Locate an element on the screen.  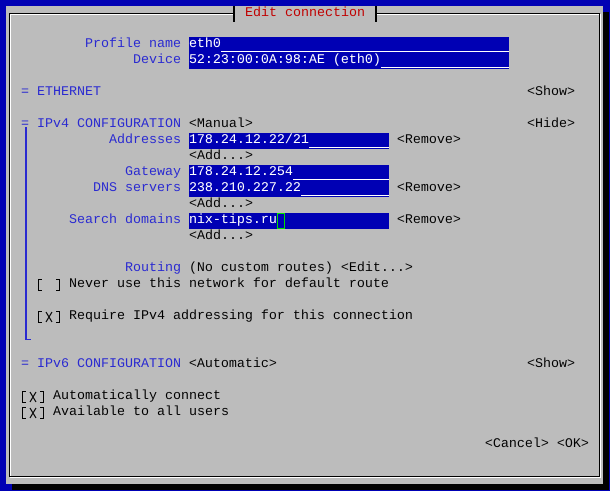
section-heading: ETHERNET is located at coordinates (68, 93).